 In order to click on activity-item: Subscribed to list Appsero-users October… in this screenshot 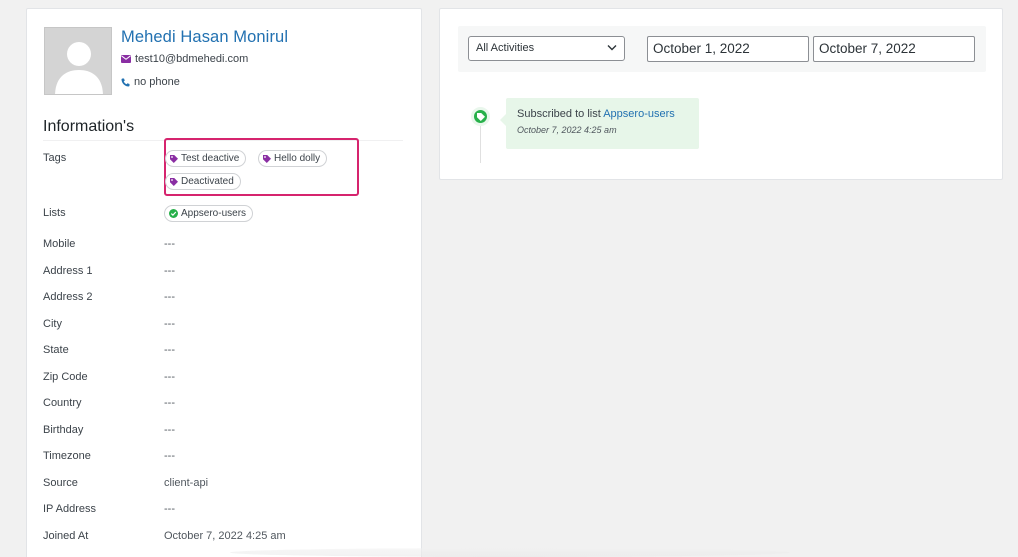, I will do `click(599, 123)`.